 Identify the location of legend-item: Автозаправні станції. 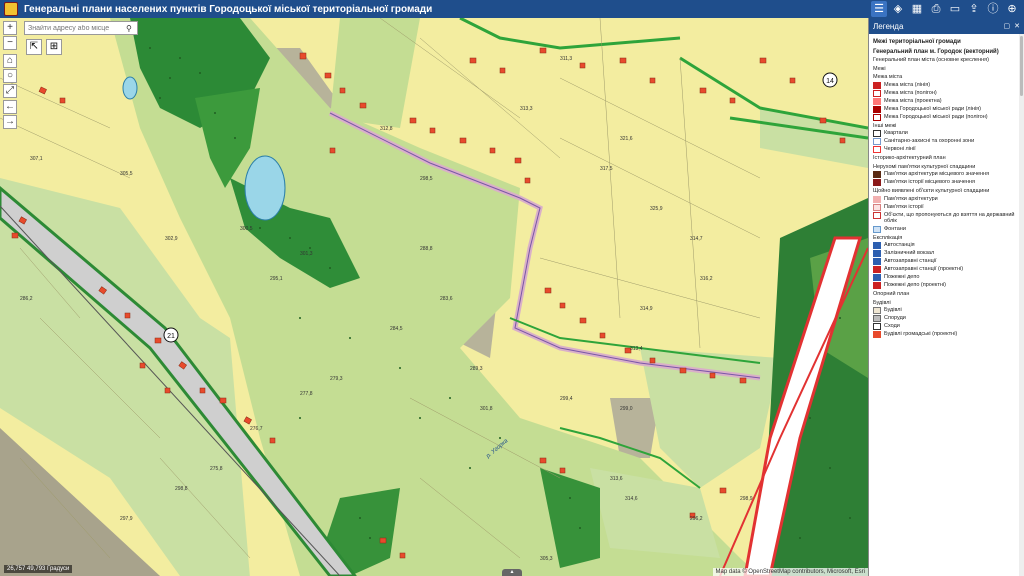
(946, 261).